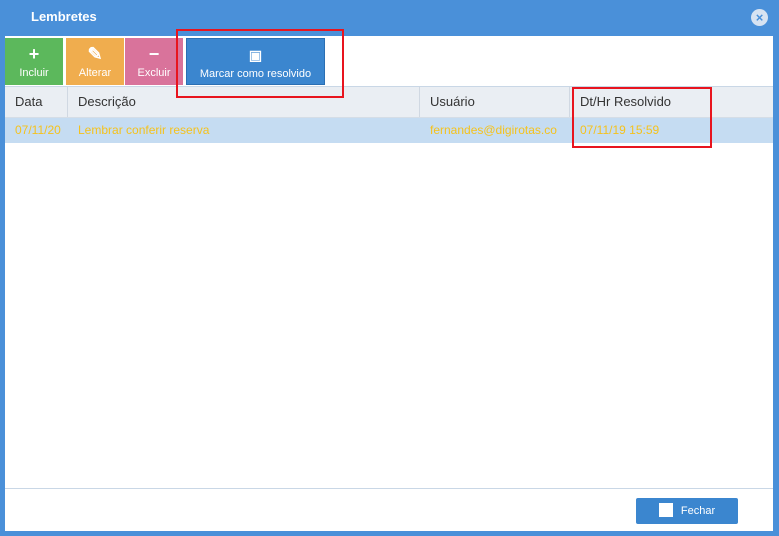 The height and width of the screenshot is (536, 779). What do you see at coordinates (759, 17) in the screenshot?
I see `close-icon: ×` at bounding box center [759, 17].